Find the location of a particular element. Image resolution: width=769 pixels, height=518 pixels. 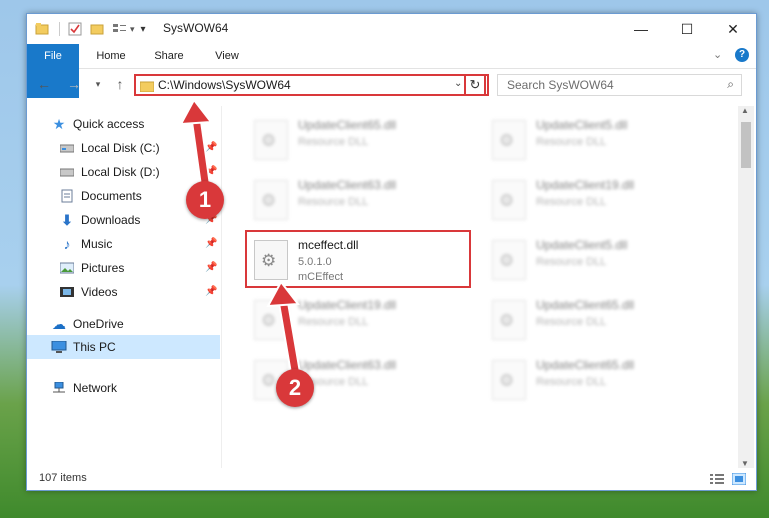

tab-share: Share is located at coordinates (169, 56).